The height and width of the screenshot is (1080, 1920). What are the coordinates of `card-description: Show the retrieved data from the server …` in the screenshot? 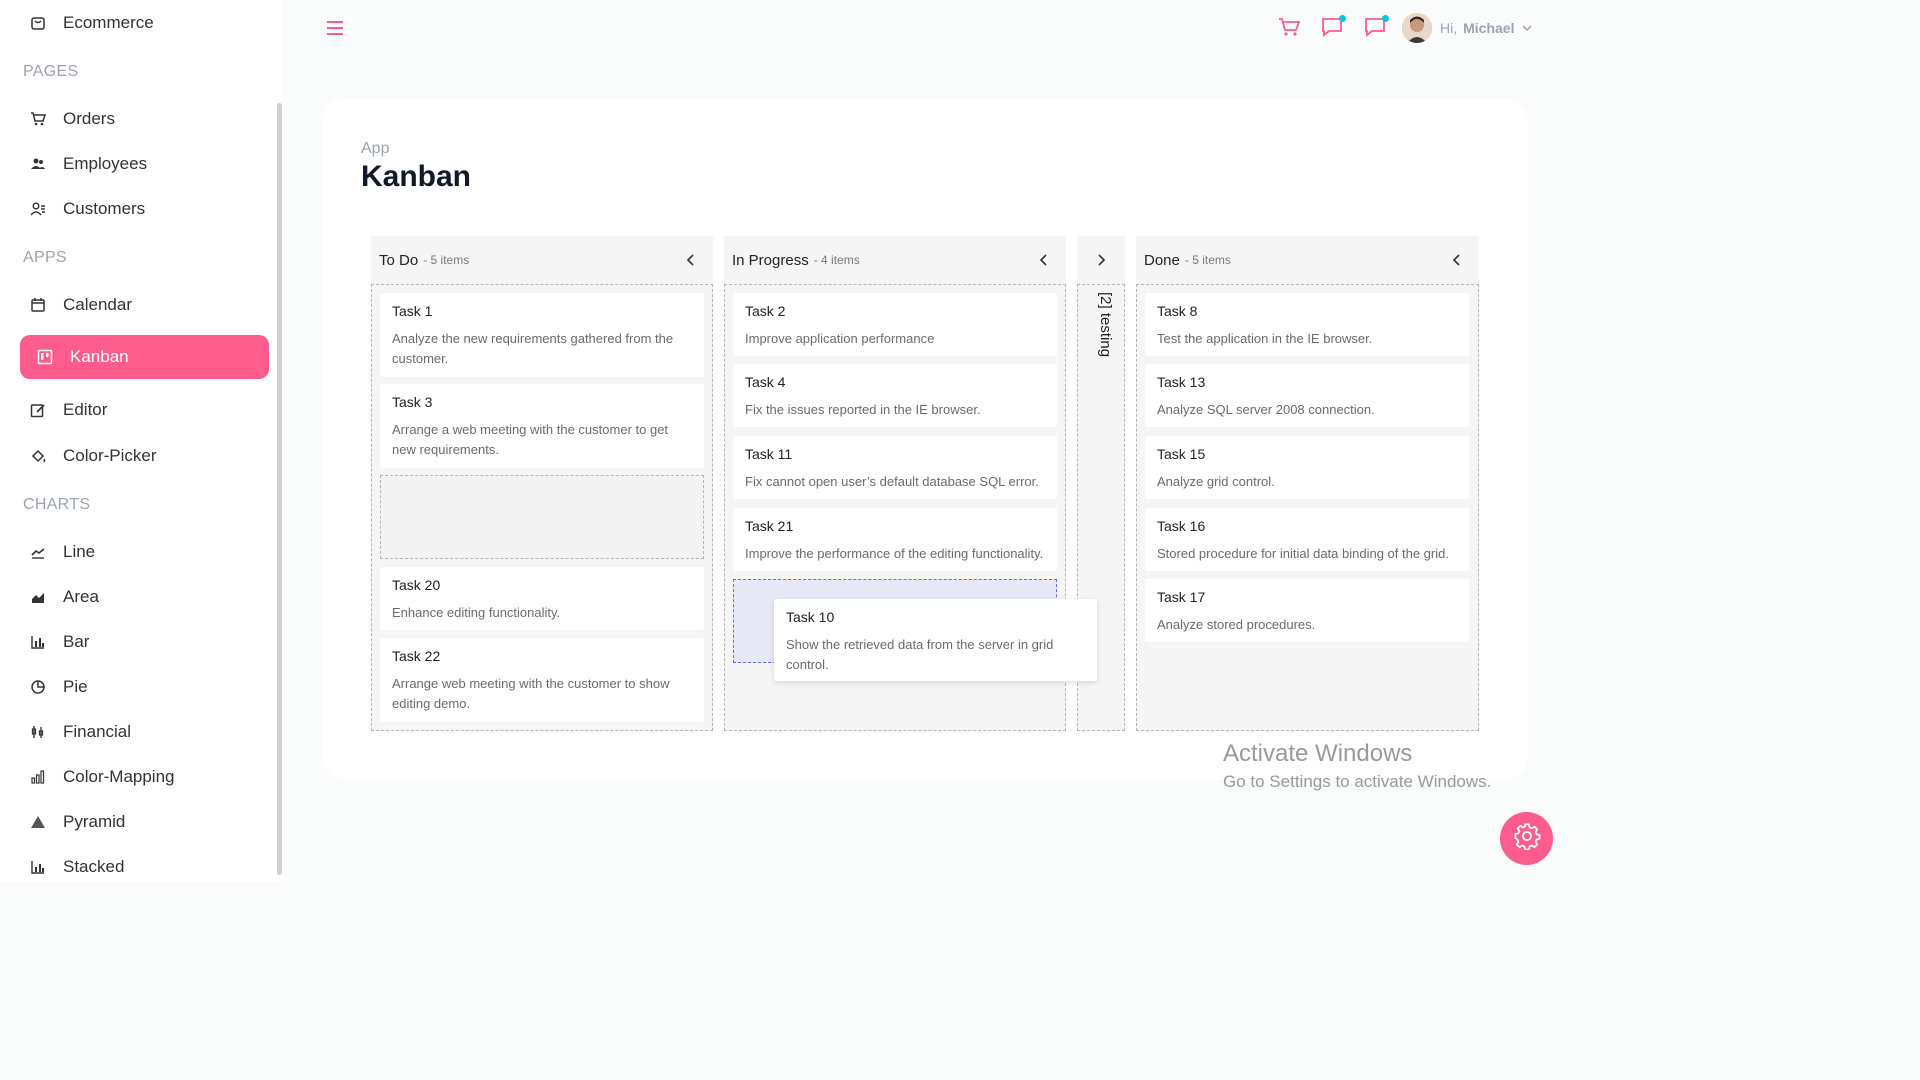 It's located at (920, 654).